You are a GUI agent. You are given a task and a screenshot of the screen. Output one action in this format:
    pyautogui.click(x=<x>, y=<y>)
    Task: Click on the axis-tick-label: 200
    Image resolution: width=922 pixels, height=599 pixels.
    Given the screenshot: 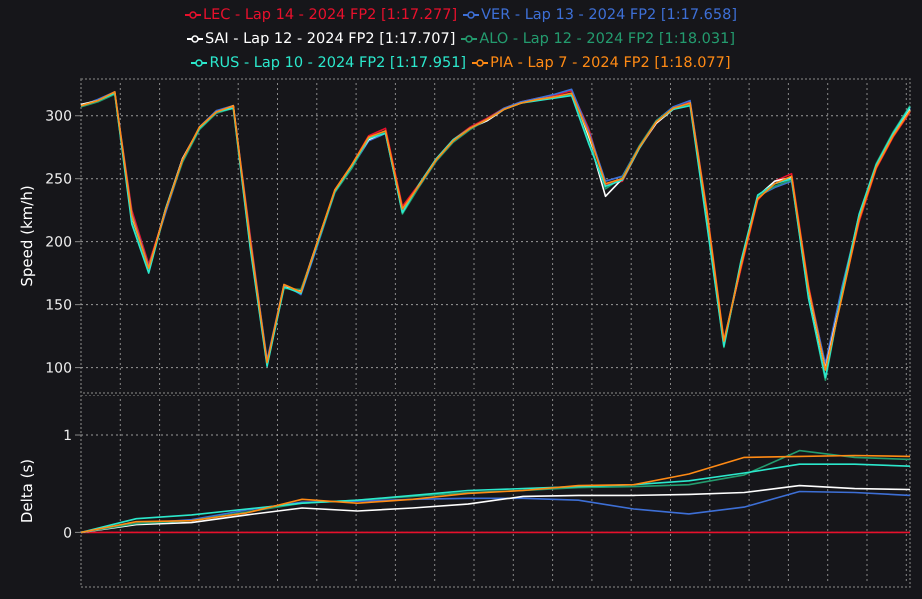 What is the action you would take?
    pyautogui.click(x=58, y=242)
    